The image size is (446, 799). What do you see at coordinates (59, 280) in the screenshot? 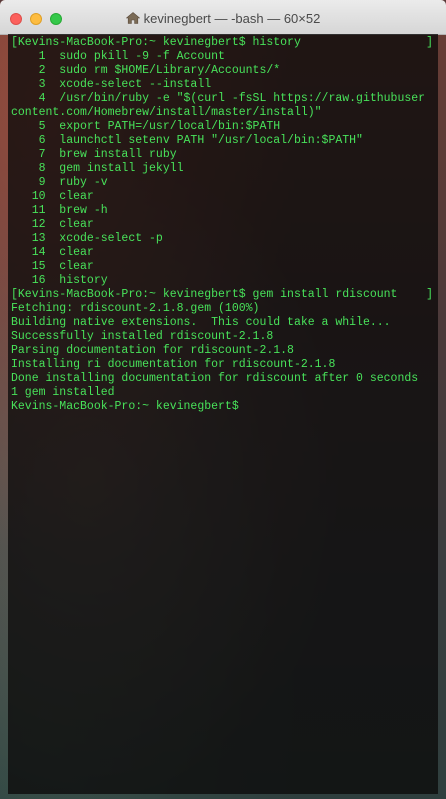
I see `terminal-line: 16 history` at bounding box center [59, 280].